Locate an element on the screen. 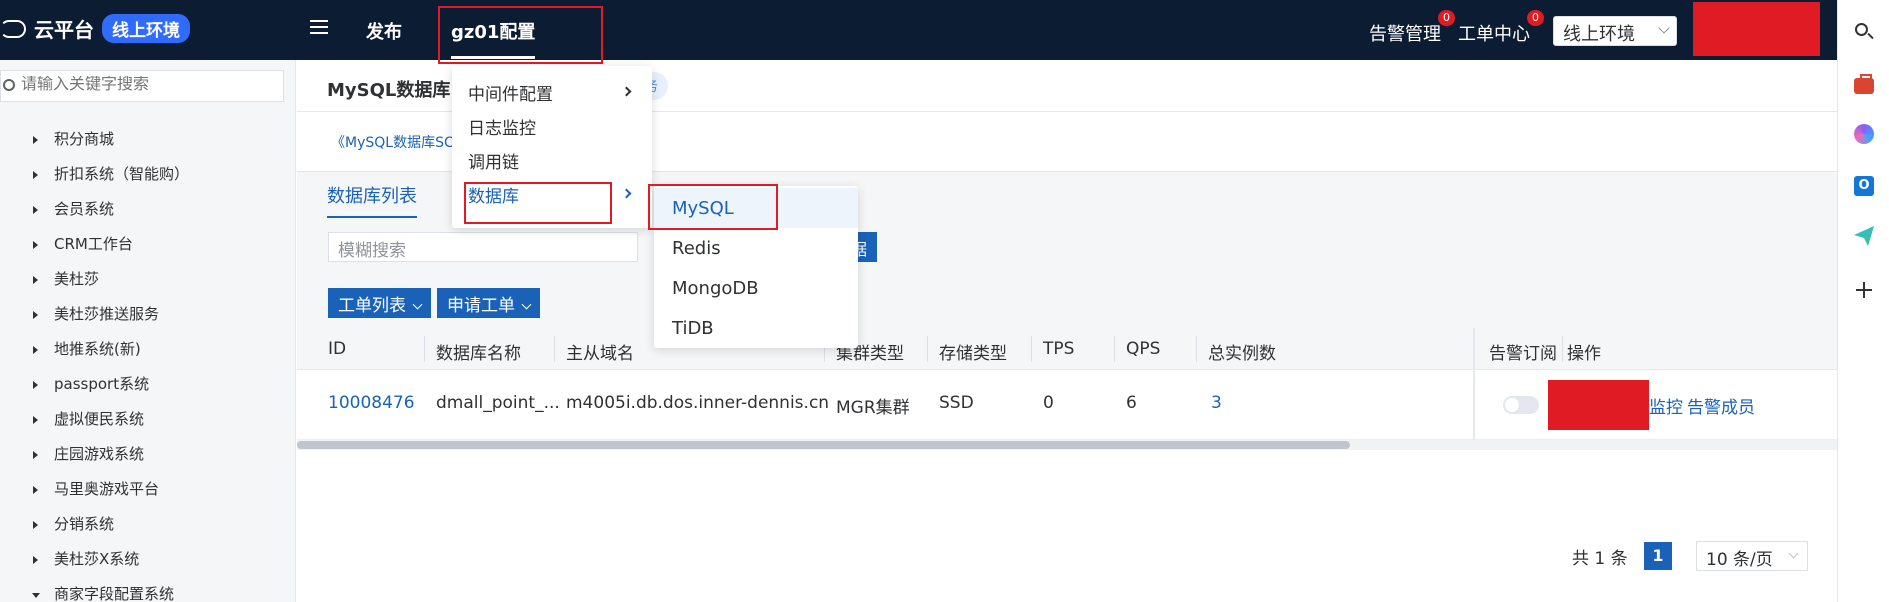 The width and height of the screenshot is (1889, 602). sidebar-item-label: 商家字段配置系统 is located at coordinates (114, 593).